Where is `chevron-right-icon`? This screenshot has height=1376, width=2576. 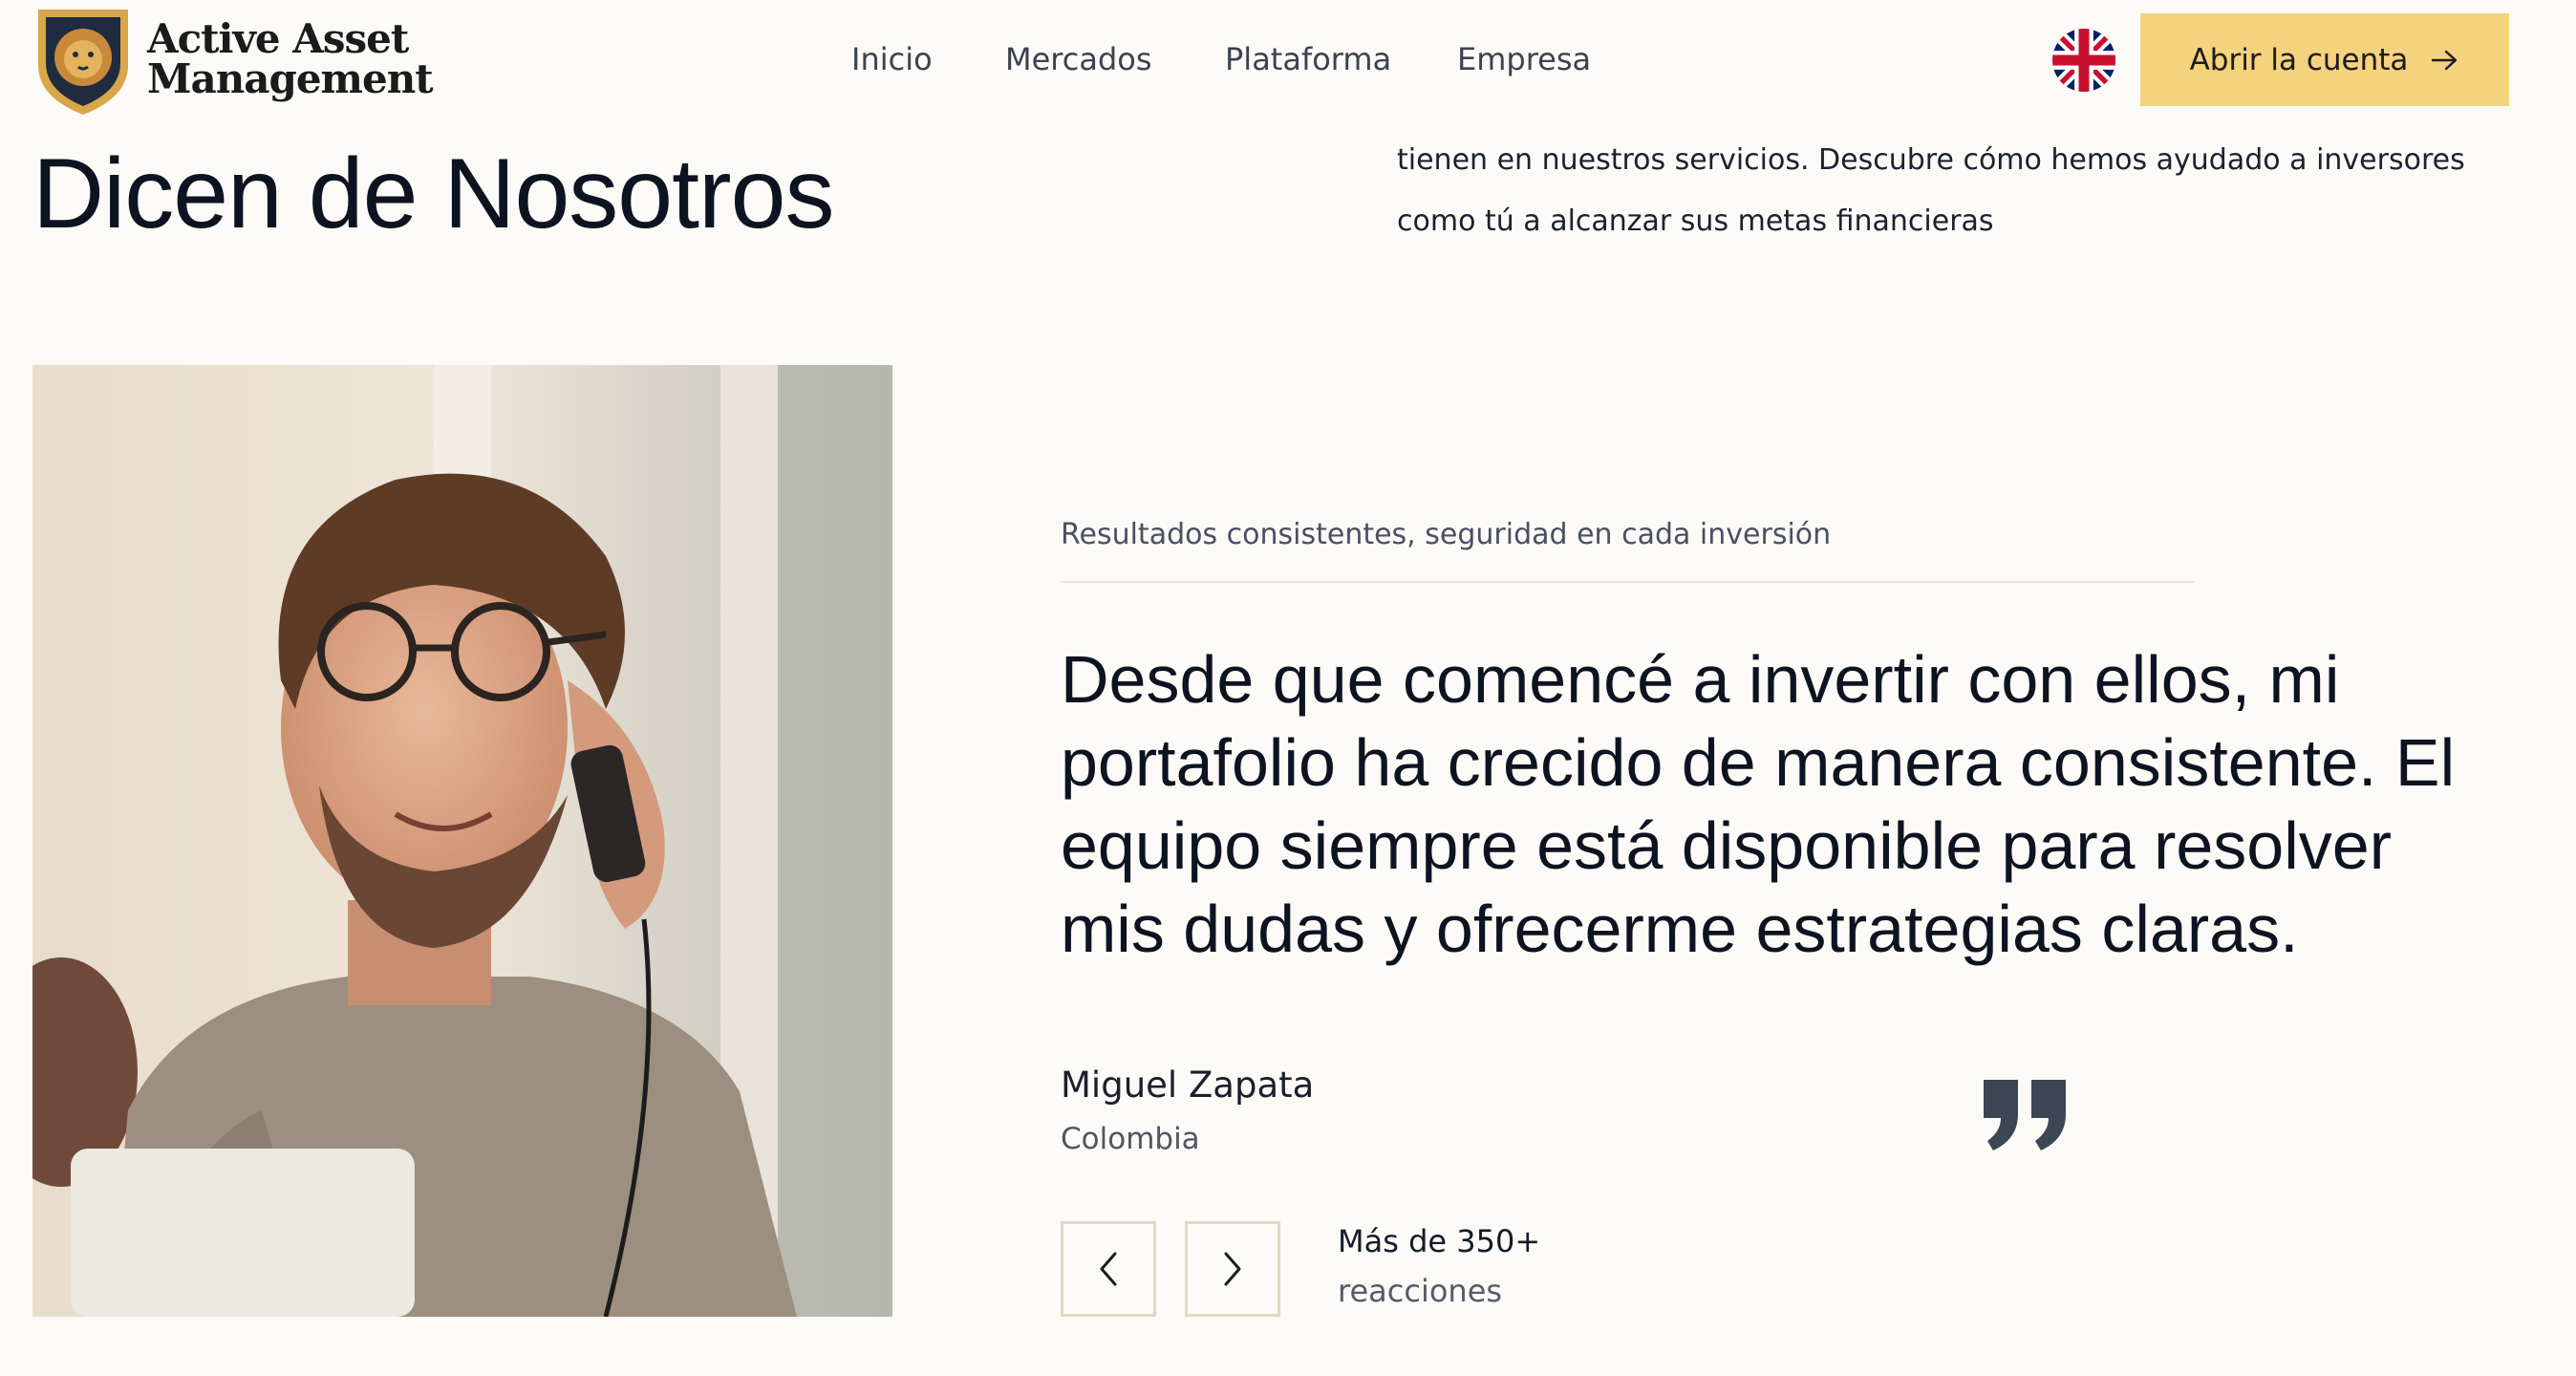
chevron-right-icon is located at coordinates (1232, 1269).